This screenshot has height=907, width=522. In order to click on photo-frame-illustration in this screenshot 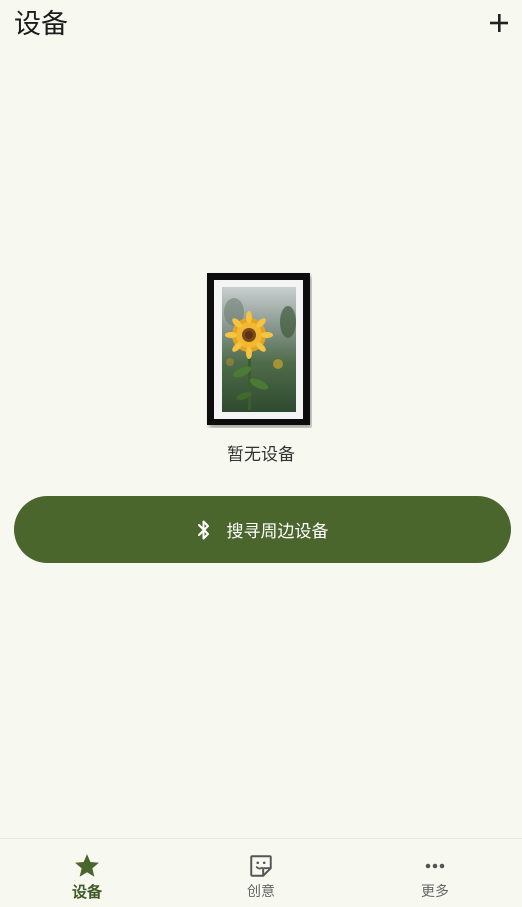, I will do `click(259, 350)`.